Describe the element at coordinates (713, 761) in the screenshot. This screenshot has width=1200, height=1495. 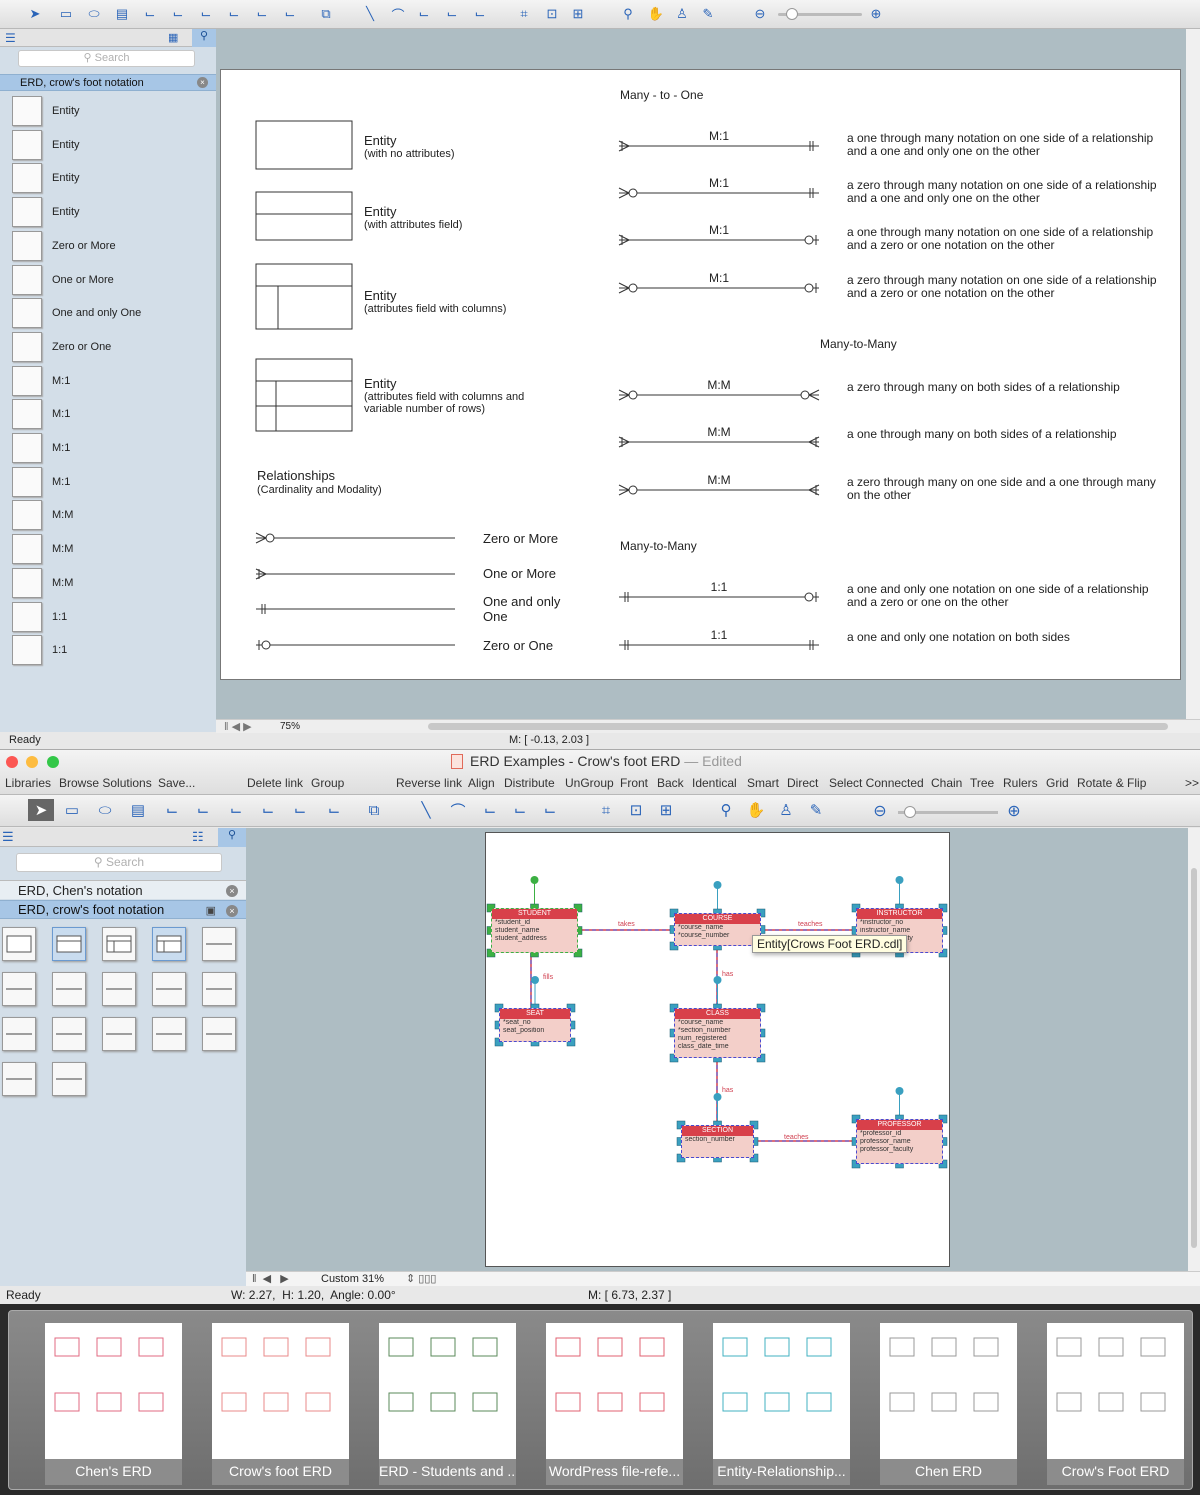
I see `edited-label: — Edited` at that location.